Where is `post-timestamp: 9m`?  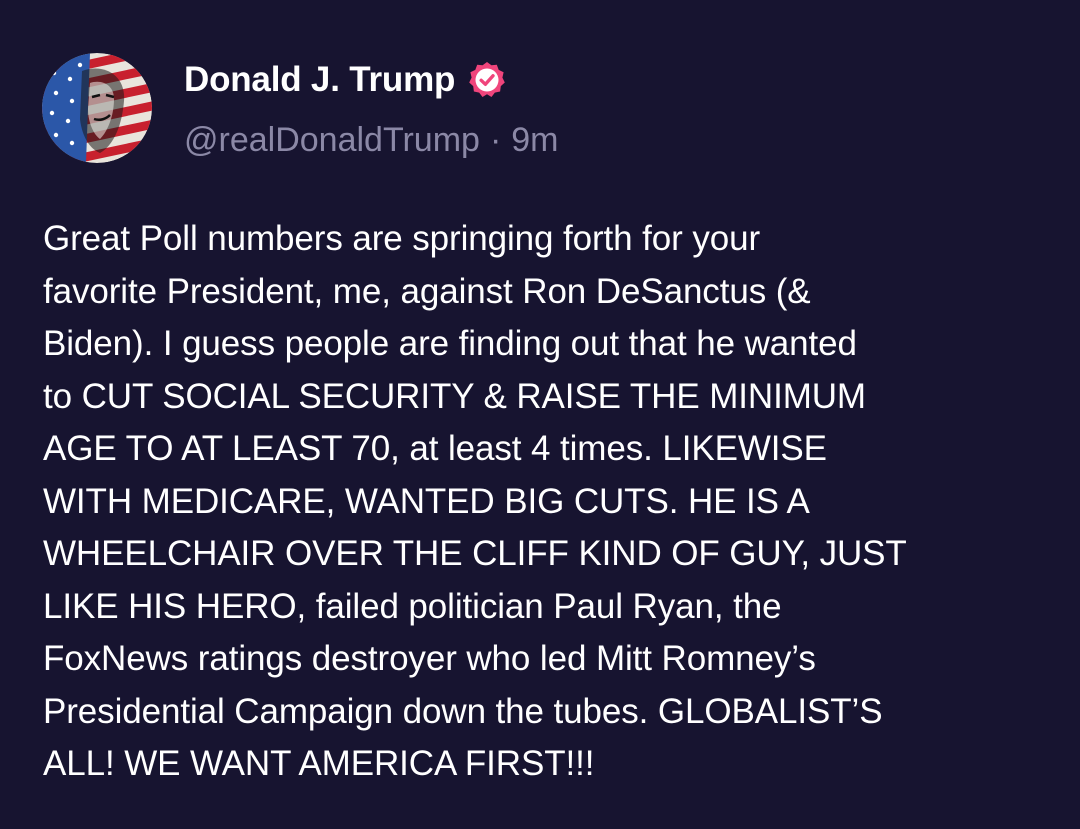 post-timestamp: 9m is located at coordinates (534, 140).